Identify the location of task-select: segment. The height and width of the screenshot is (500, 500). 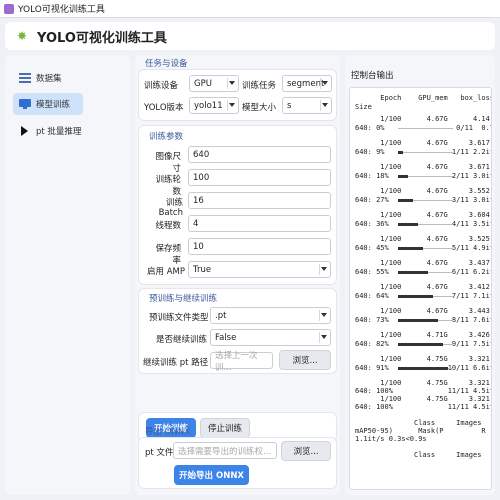
(307, 83).